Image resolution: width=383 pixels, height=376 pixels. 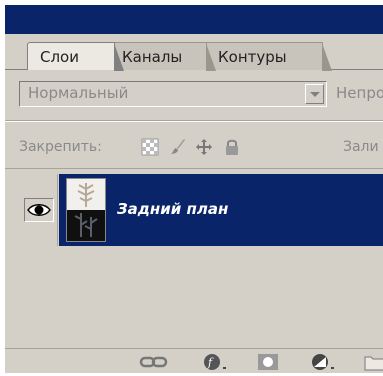 What do you see at coordinates (252, 57) in the screenshot?
I see `tab-paths-label: Контуры` at bounding box center [252, 57].